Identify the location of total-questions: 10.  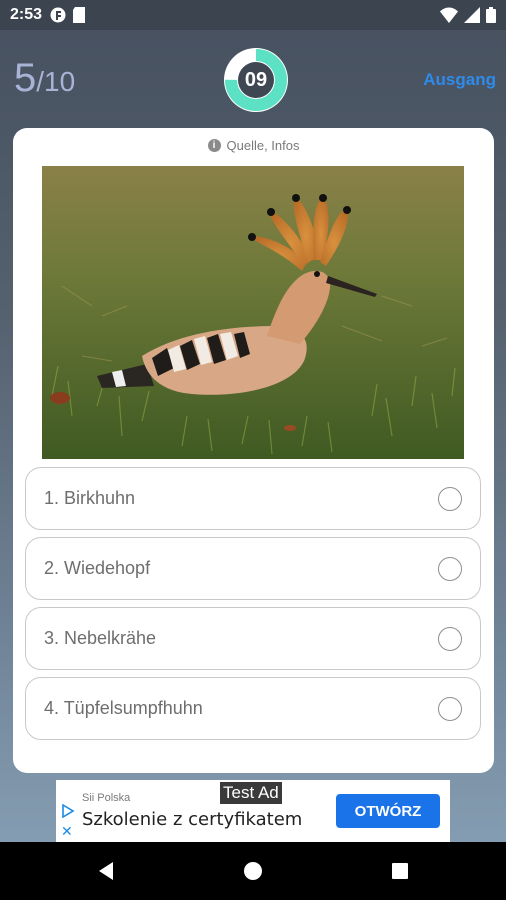
(60, 81).